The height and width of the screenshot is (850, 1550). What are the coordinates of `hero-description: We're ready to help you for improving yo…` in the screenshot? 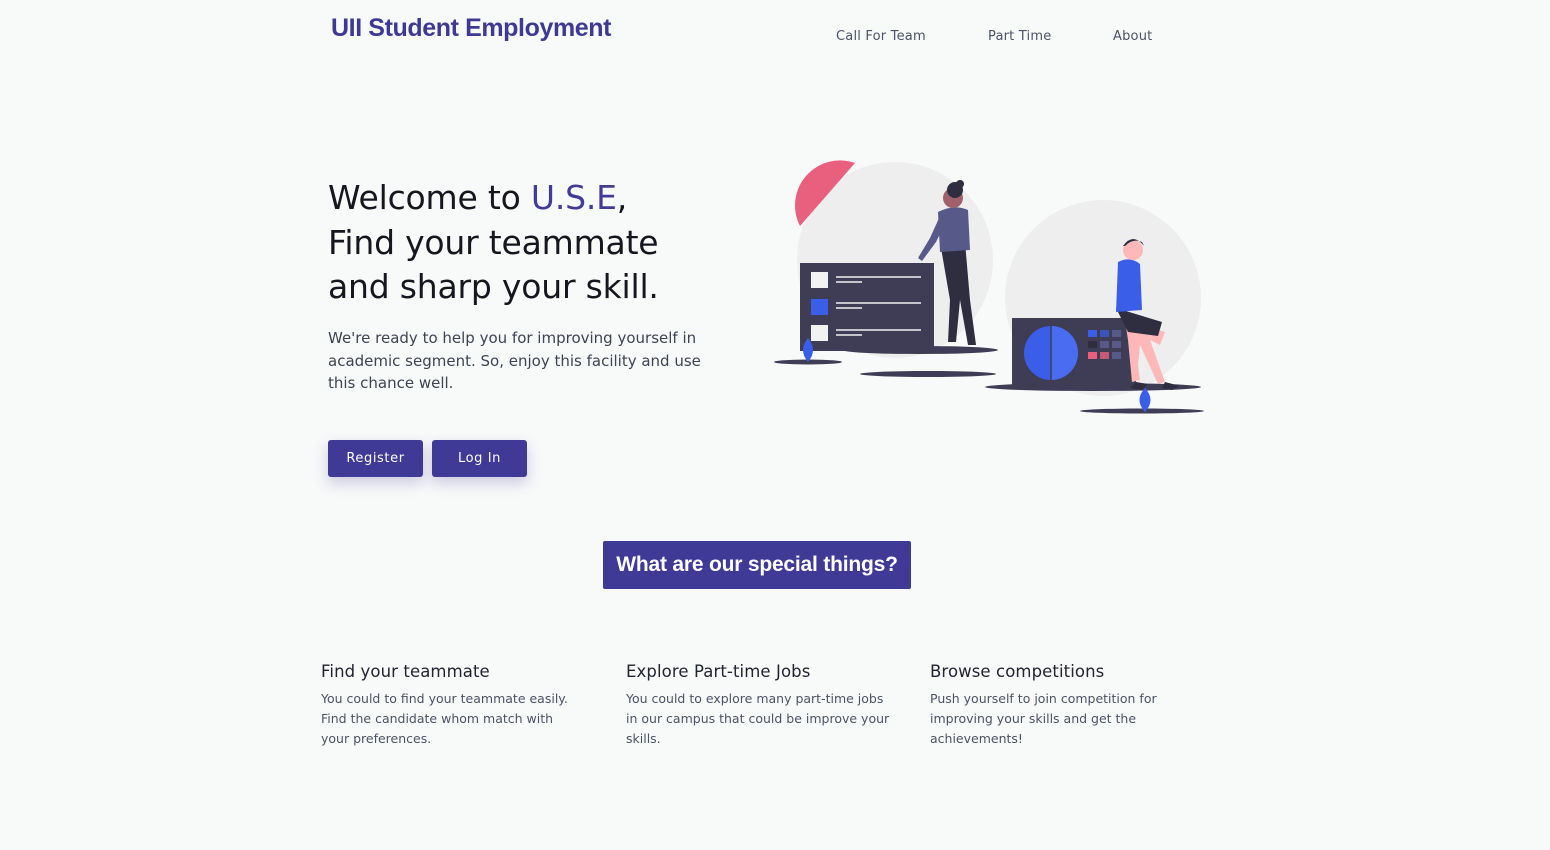 It's located at (514, 360).